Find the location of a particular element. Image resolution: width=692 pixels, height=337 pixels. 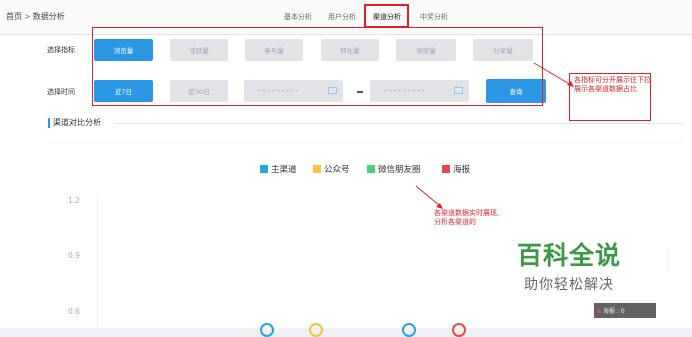

legend-item-poster: 海报 is located at coordinates (456, 169).